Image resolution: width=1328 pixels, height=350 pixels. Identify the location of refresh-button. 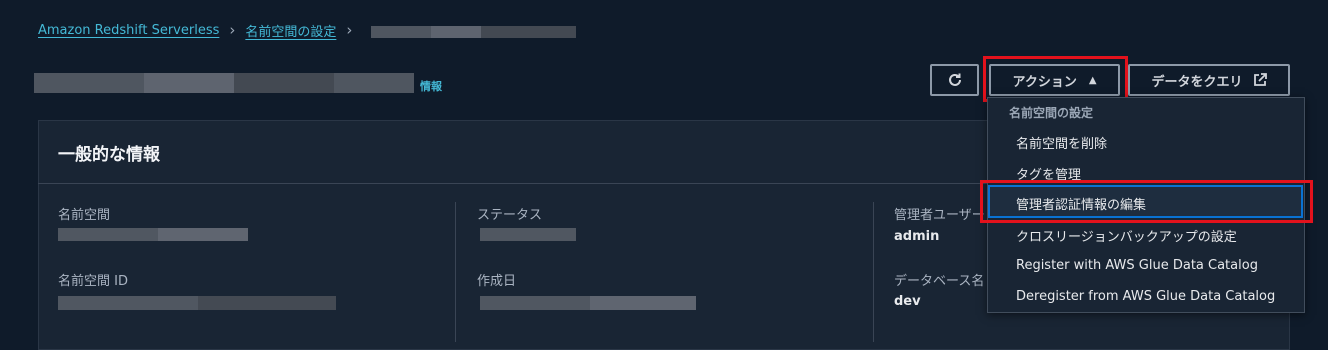
(954, 80).